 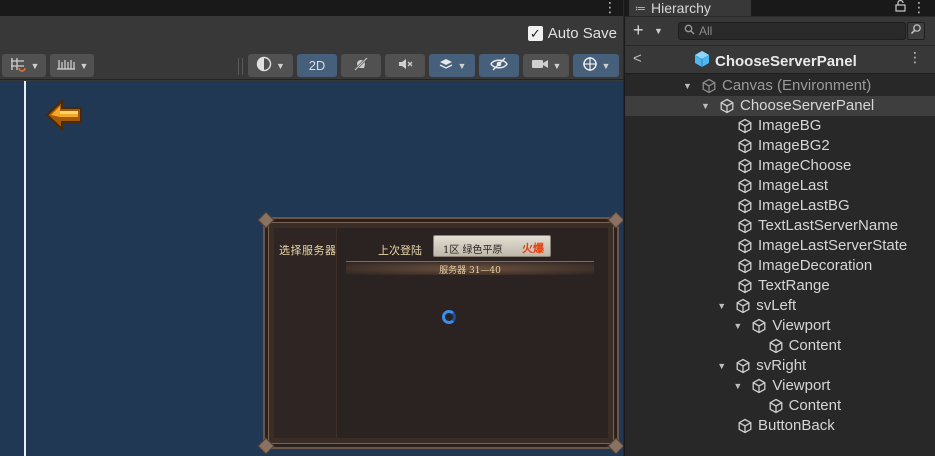 What do you see at coordinates (637, 58) in the screenshot?
I see `back-chevron-icon: <` at bounding box center [637, 58].